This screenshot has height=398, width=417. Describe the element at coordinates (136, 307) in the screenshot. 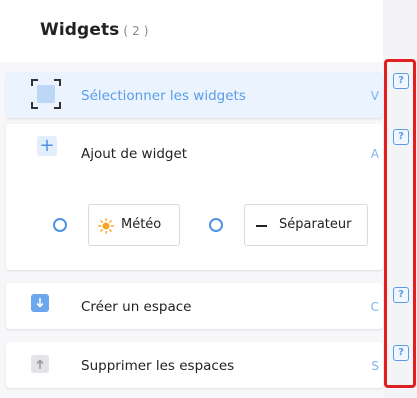

I see `menu-item-label: Créer un espace` at that location.